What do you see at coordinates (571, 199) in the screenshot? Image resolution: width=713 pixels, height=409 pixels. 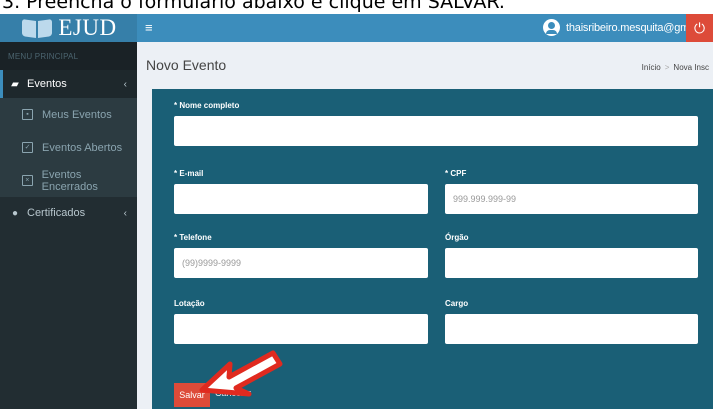 I see `cpf-input` at bounding box center [571, 199].